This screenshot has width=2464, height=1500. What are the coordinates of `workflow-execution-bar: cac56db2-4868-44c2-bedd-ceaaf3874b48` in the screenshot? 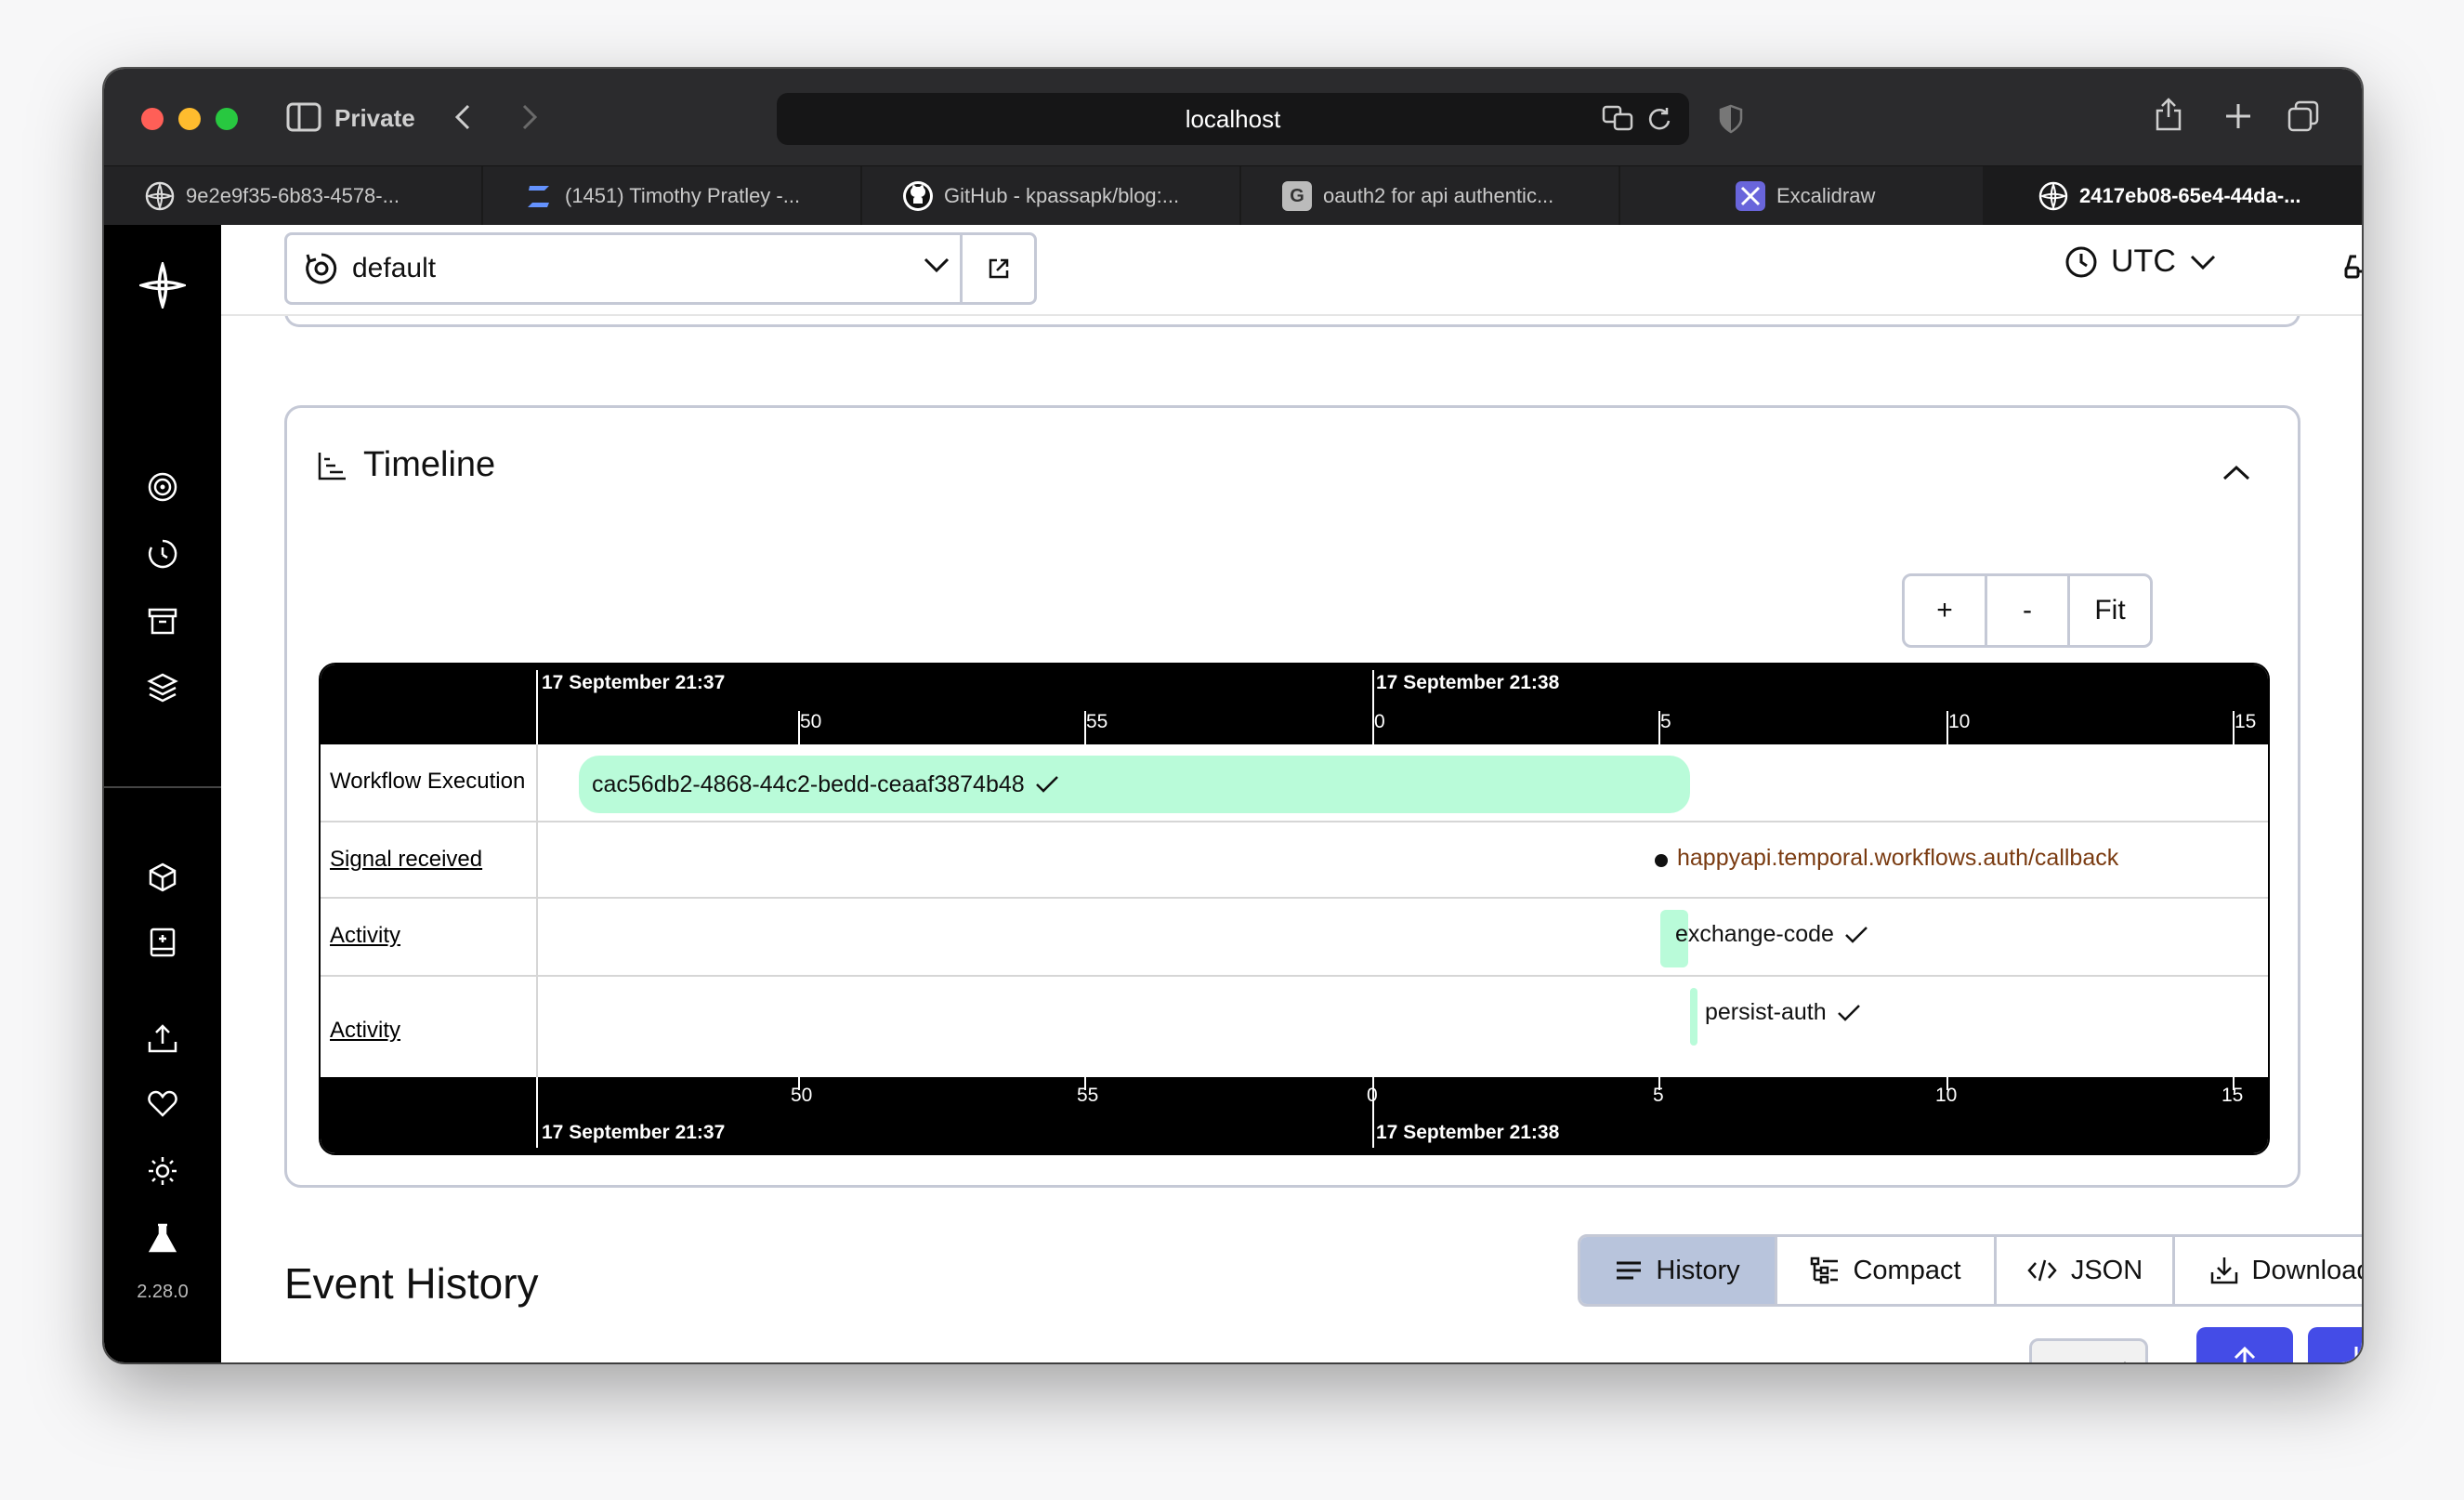 It's located at (1134, 785).